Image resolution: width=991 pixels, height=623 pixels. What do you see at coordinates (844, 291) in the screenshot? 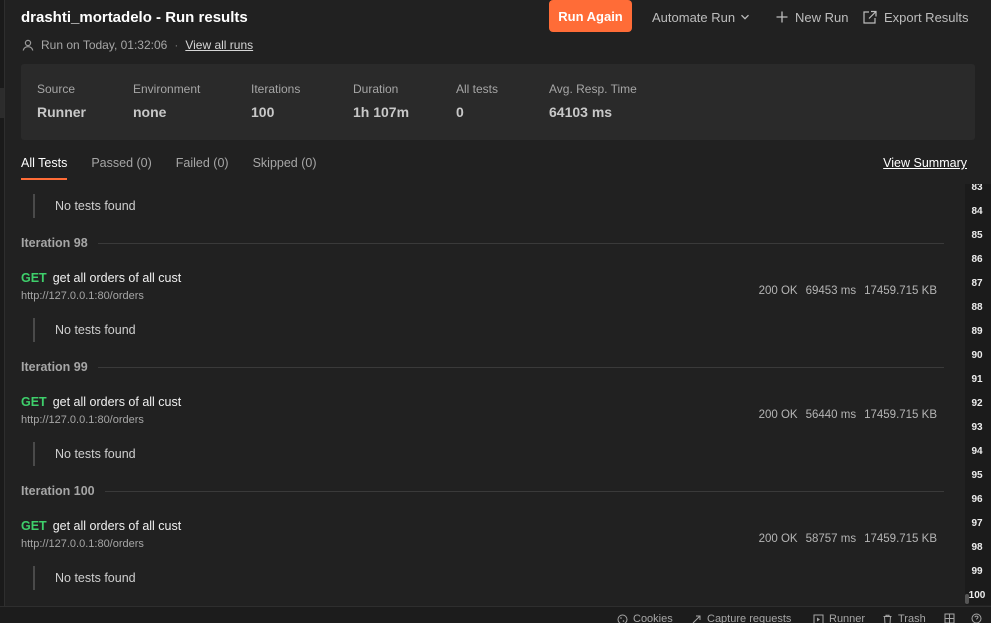
I see `response-meta: 200 OK 69453 ms 17459.715 KB` at bounding box center [844, 291].